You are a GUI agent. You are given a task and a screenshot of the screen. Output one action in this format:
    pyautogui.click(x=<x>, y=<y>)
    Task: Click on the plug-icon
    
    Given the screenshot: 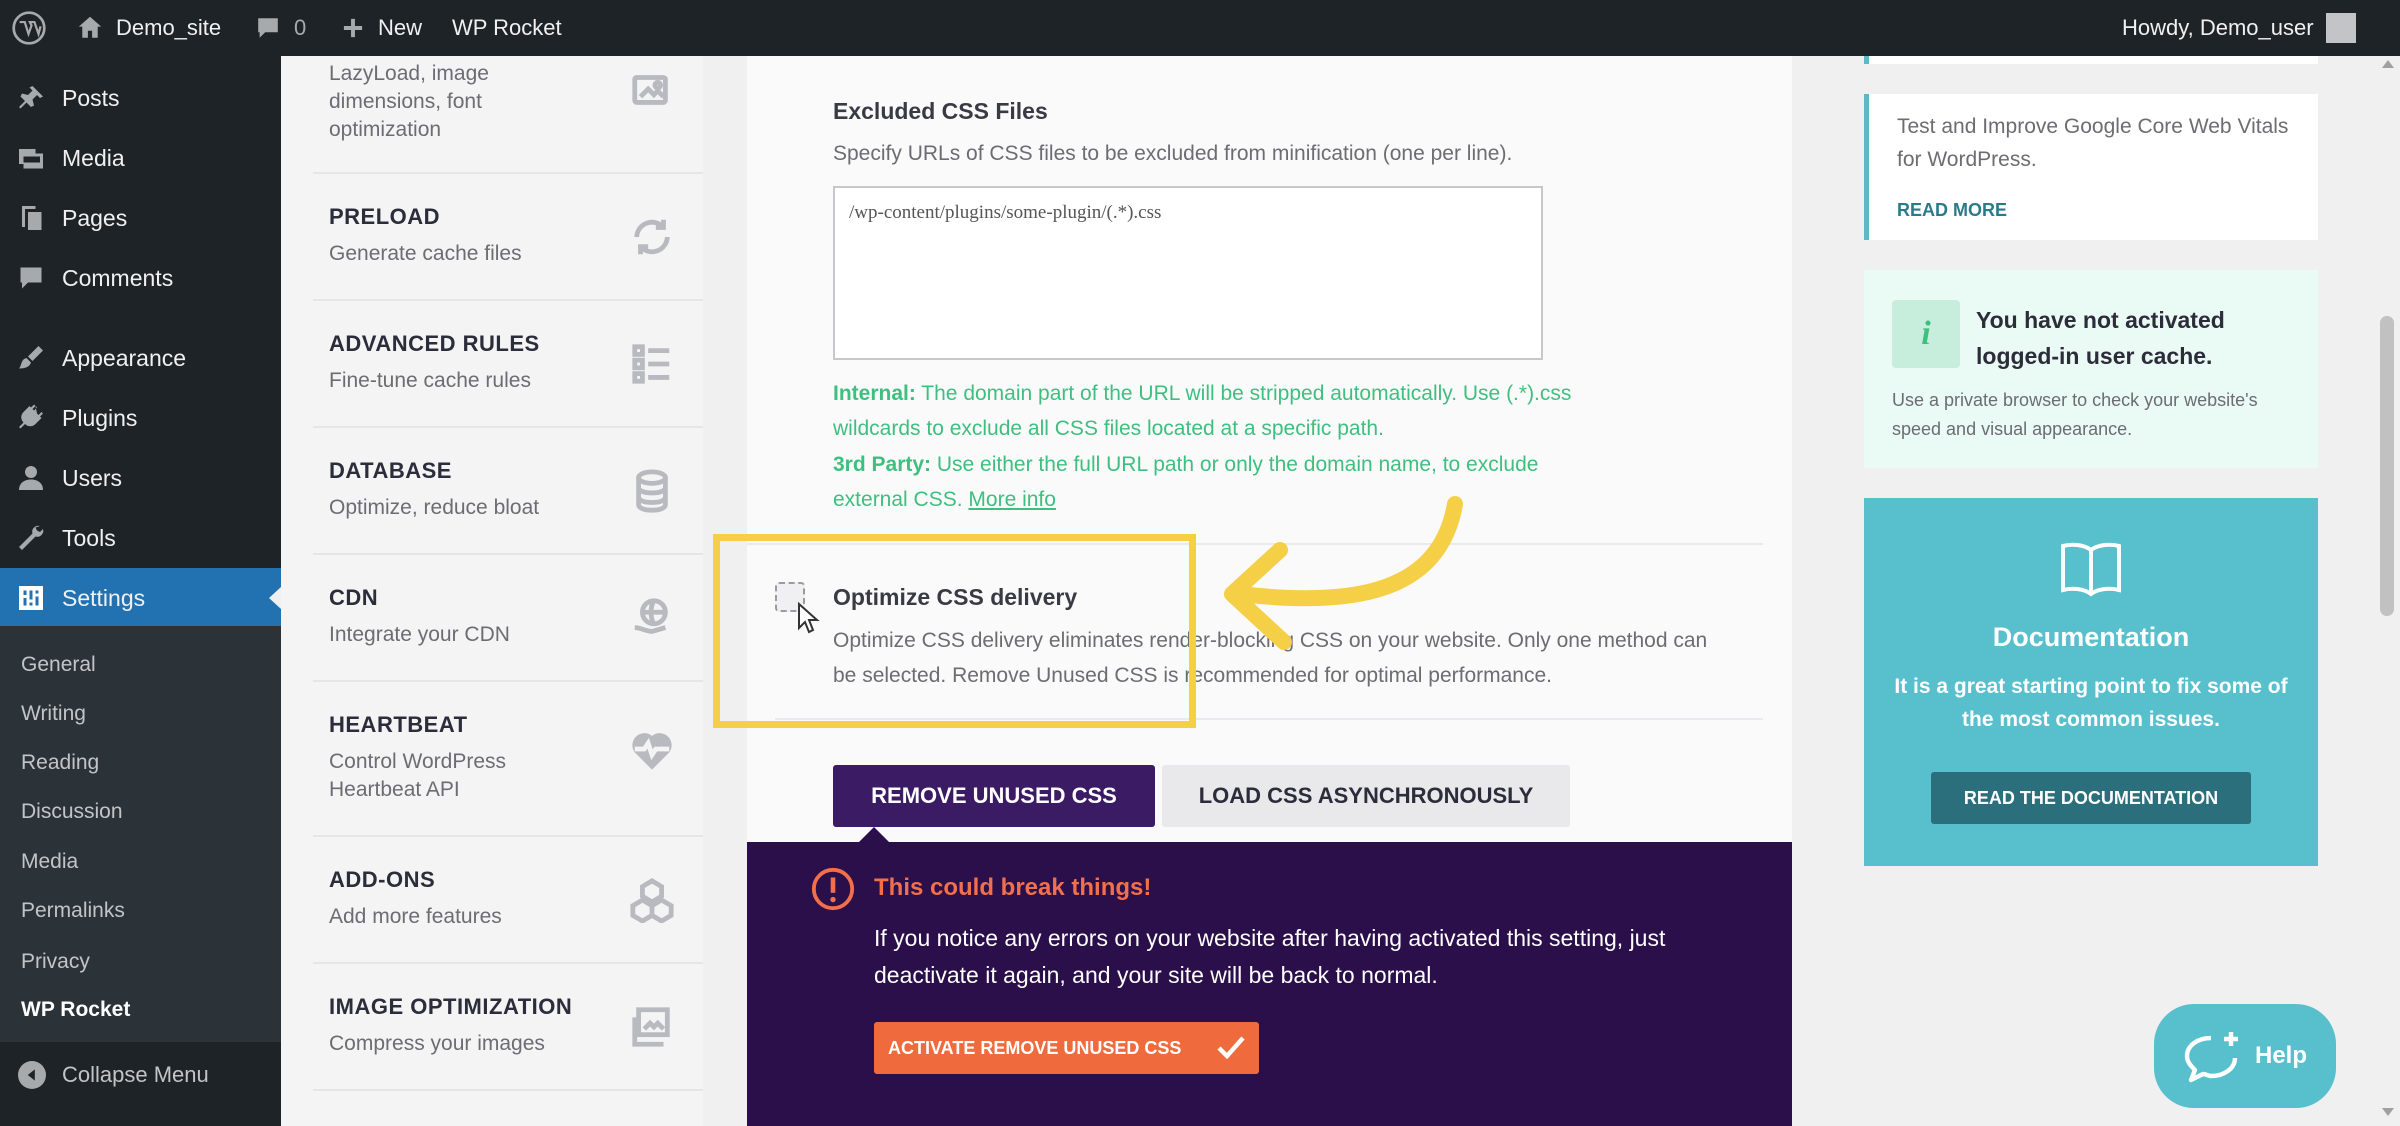 What is the action you would take?
    pyautogui.click(x=31, y=418)
    